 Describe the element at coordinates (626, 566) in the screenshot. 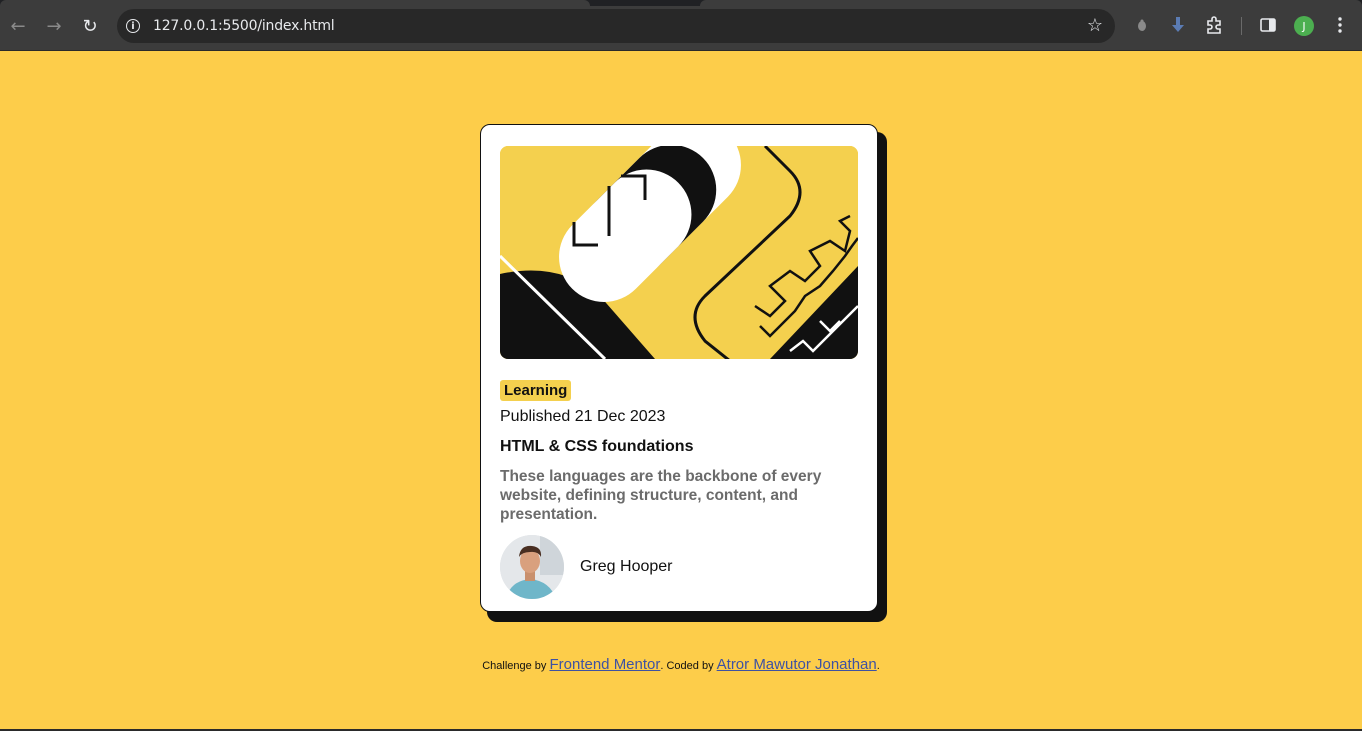

I see `author-name: Greg Hooper` at that location.